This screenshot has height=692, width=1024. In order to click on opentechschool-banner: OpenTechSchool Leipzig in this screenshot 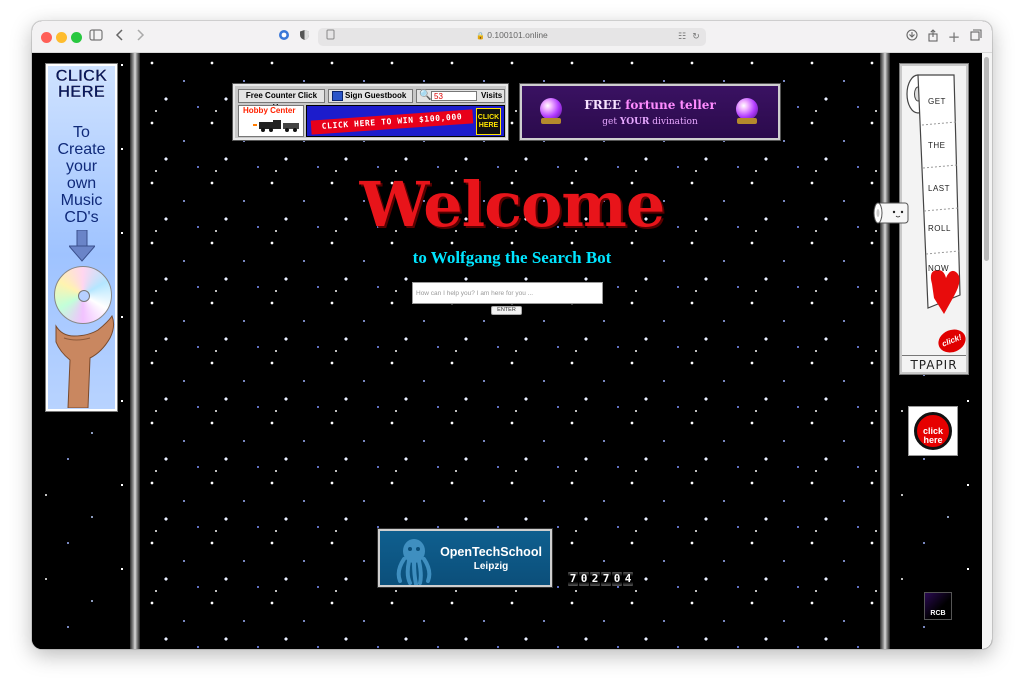, I will do `click(465, 558)`.